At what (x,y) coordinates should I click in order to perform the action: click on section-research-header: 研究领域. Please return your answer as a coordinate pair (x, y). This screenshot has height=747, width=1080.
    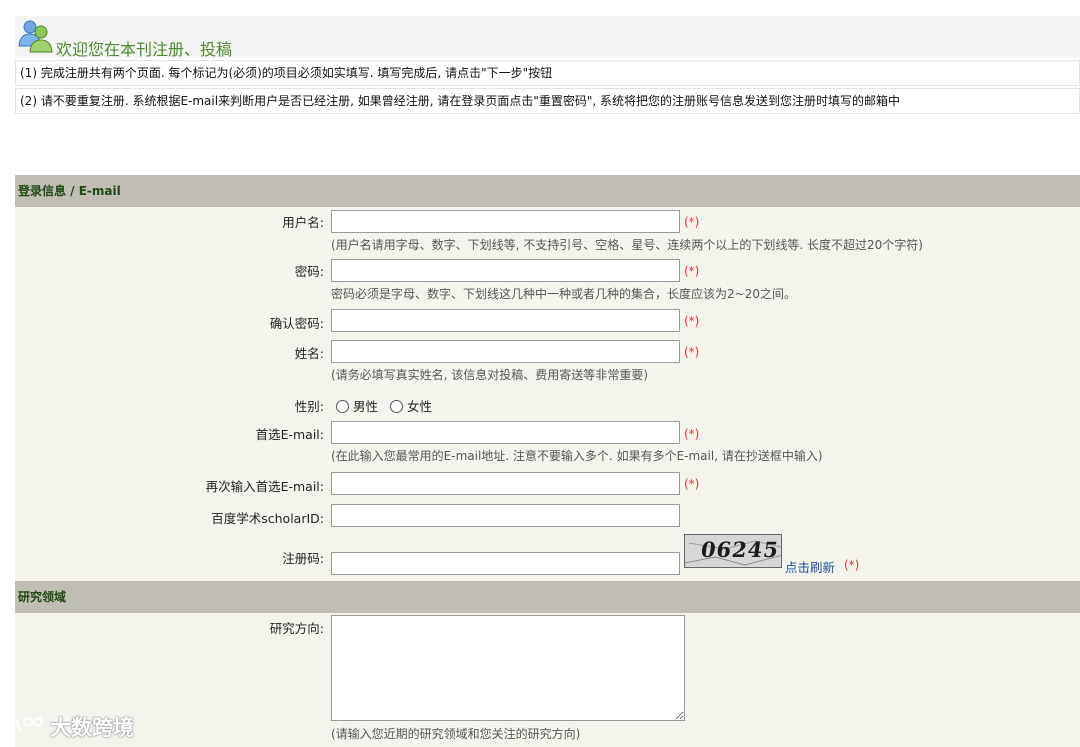
    Looking at the image, I should click on (547, 597).